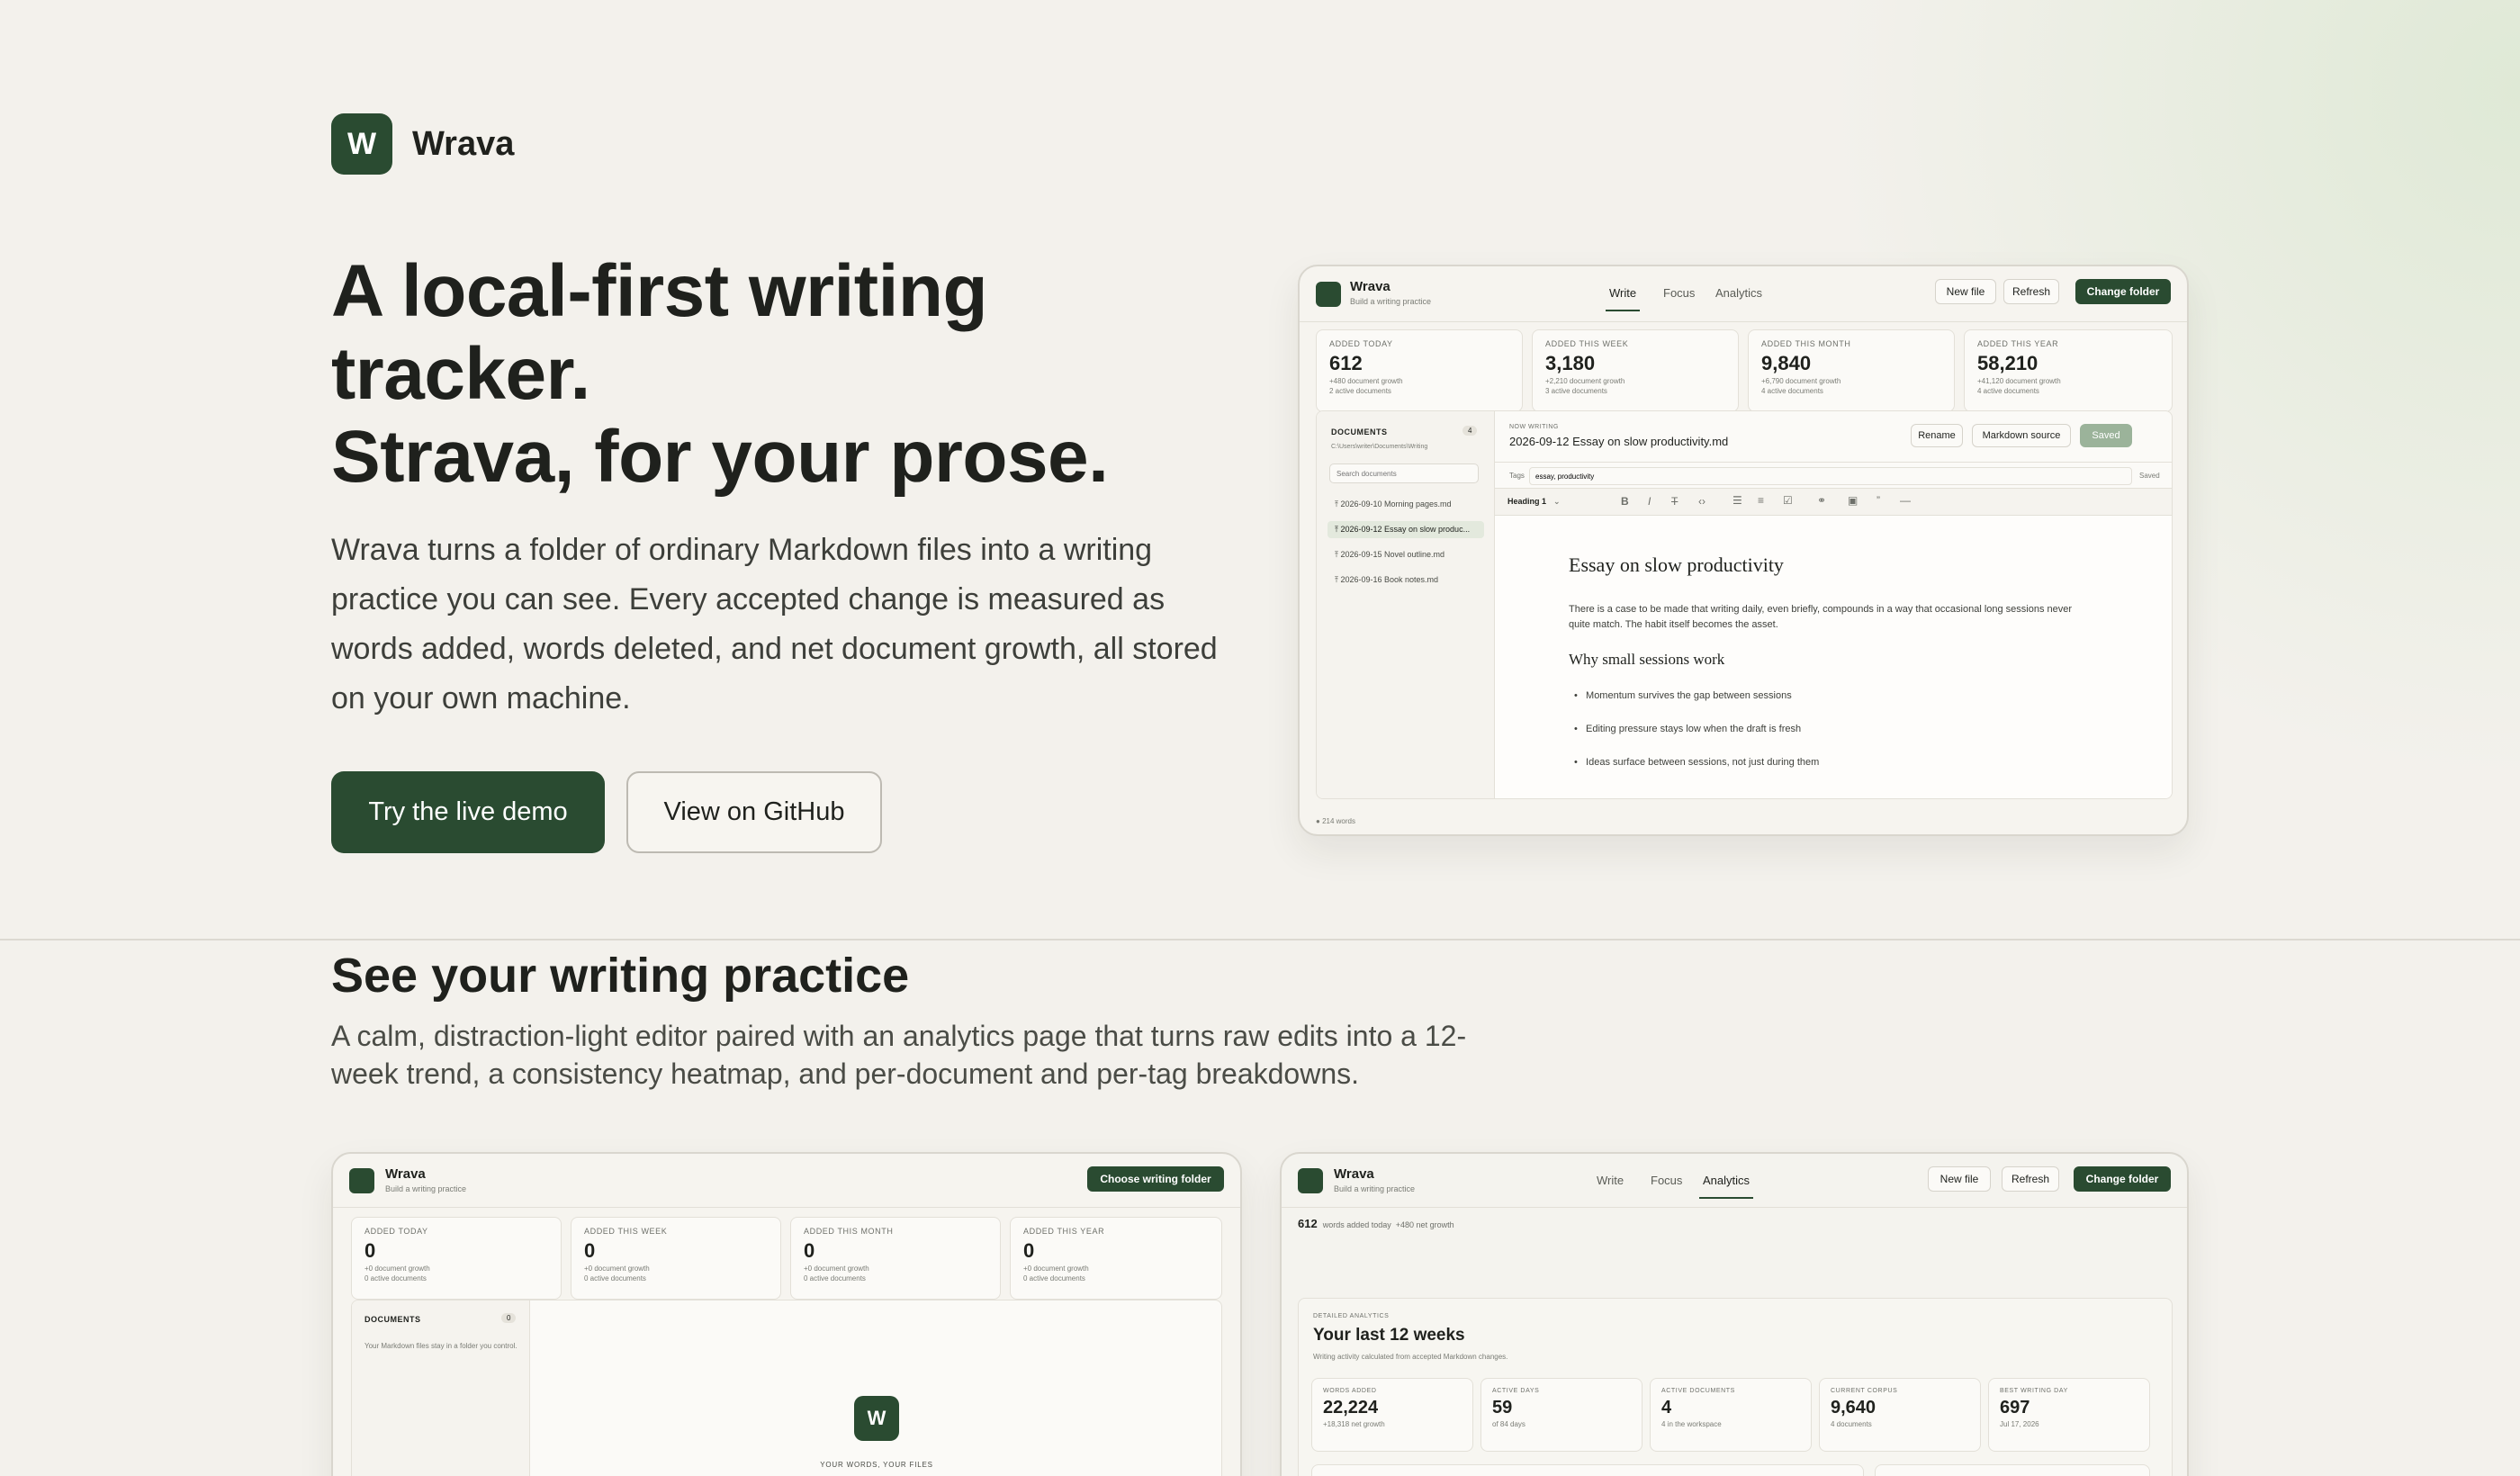 Image resolution: width=2520 pixels, height=1476 pixels. I want to click on hero-title-line: tracker., so click(460, 374).